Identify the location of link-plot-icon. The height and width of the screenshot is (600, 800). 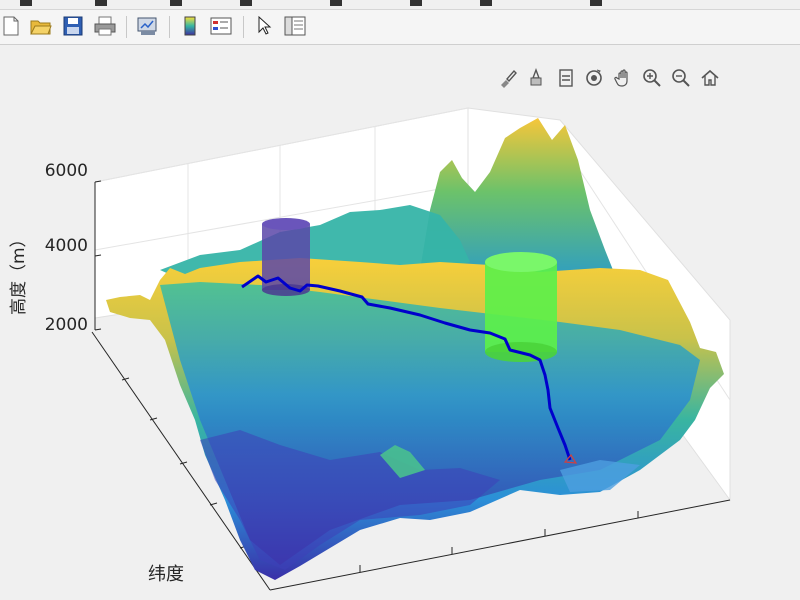
(148, 26).